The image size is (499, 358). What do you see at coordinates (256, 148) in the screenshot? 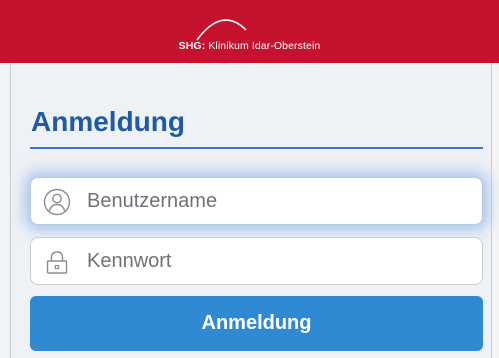
I see `title-divider` at bounding box center [256, 148].